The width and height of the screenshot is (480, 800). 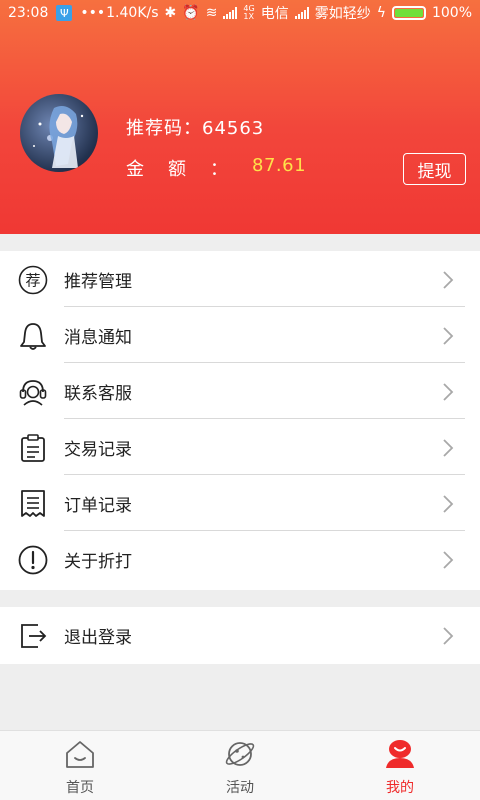 I want to click on battery-percent: 100%, so click(x=451, y=13).